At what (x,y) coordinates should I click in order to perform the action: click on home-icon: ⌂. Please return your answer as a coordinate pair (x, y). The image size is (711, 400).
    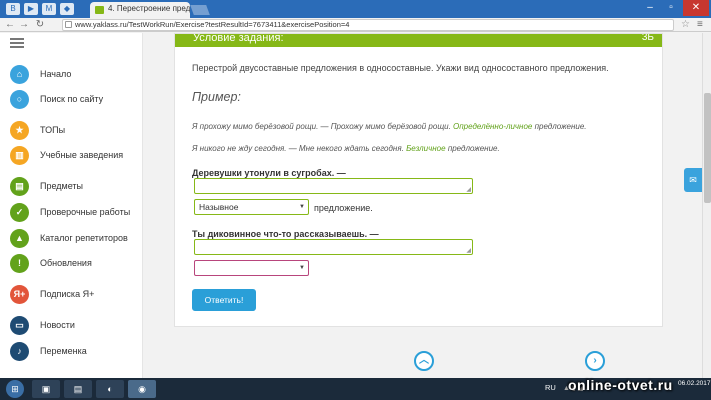
    Looking at the image, I should click on (19, 74).